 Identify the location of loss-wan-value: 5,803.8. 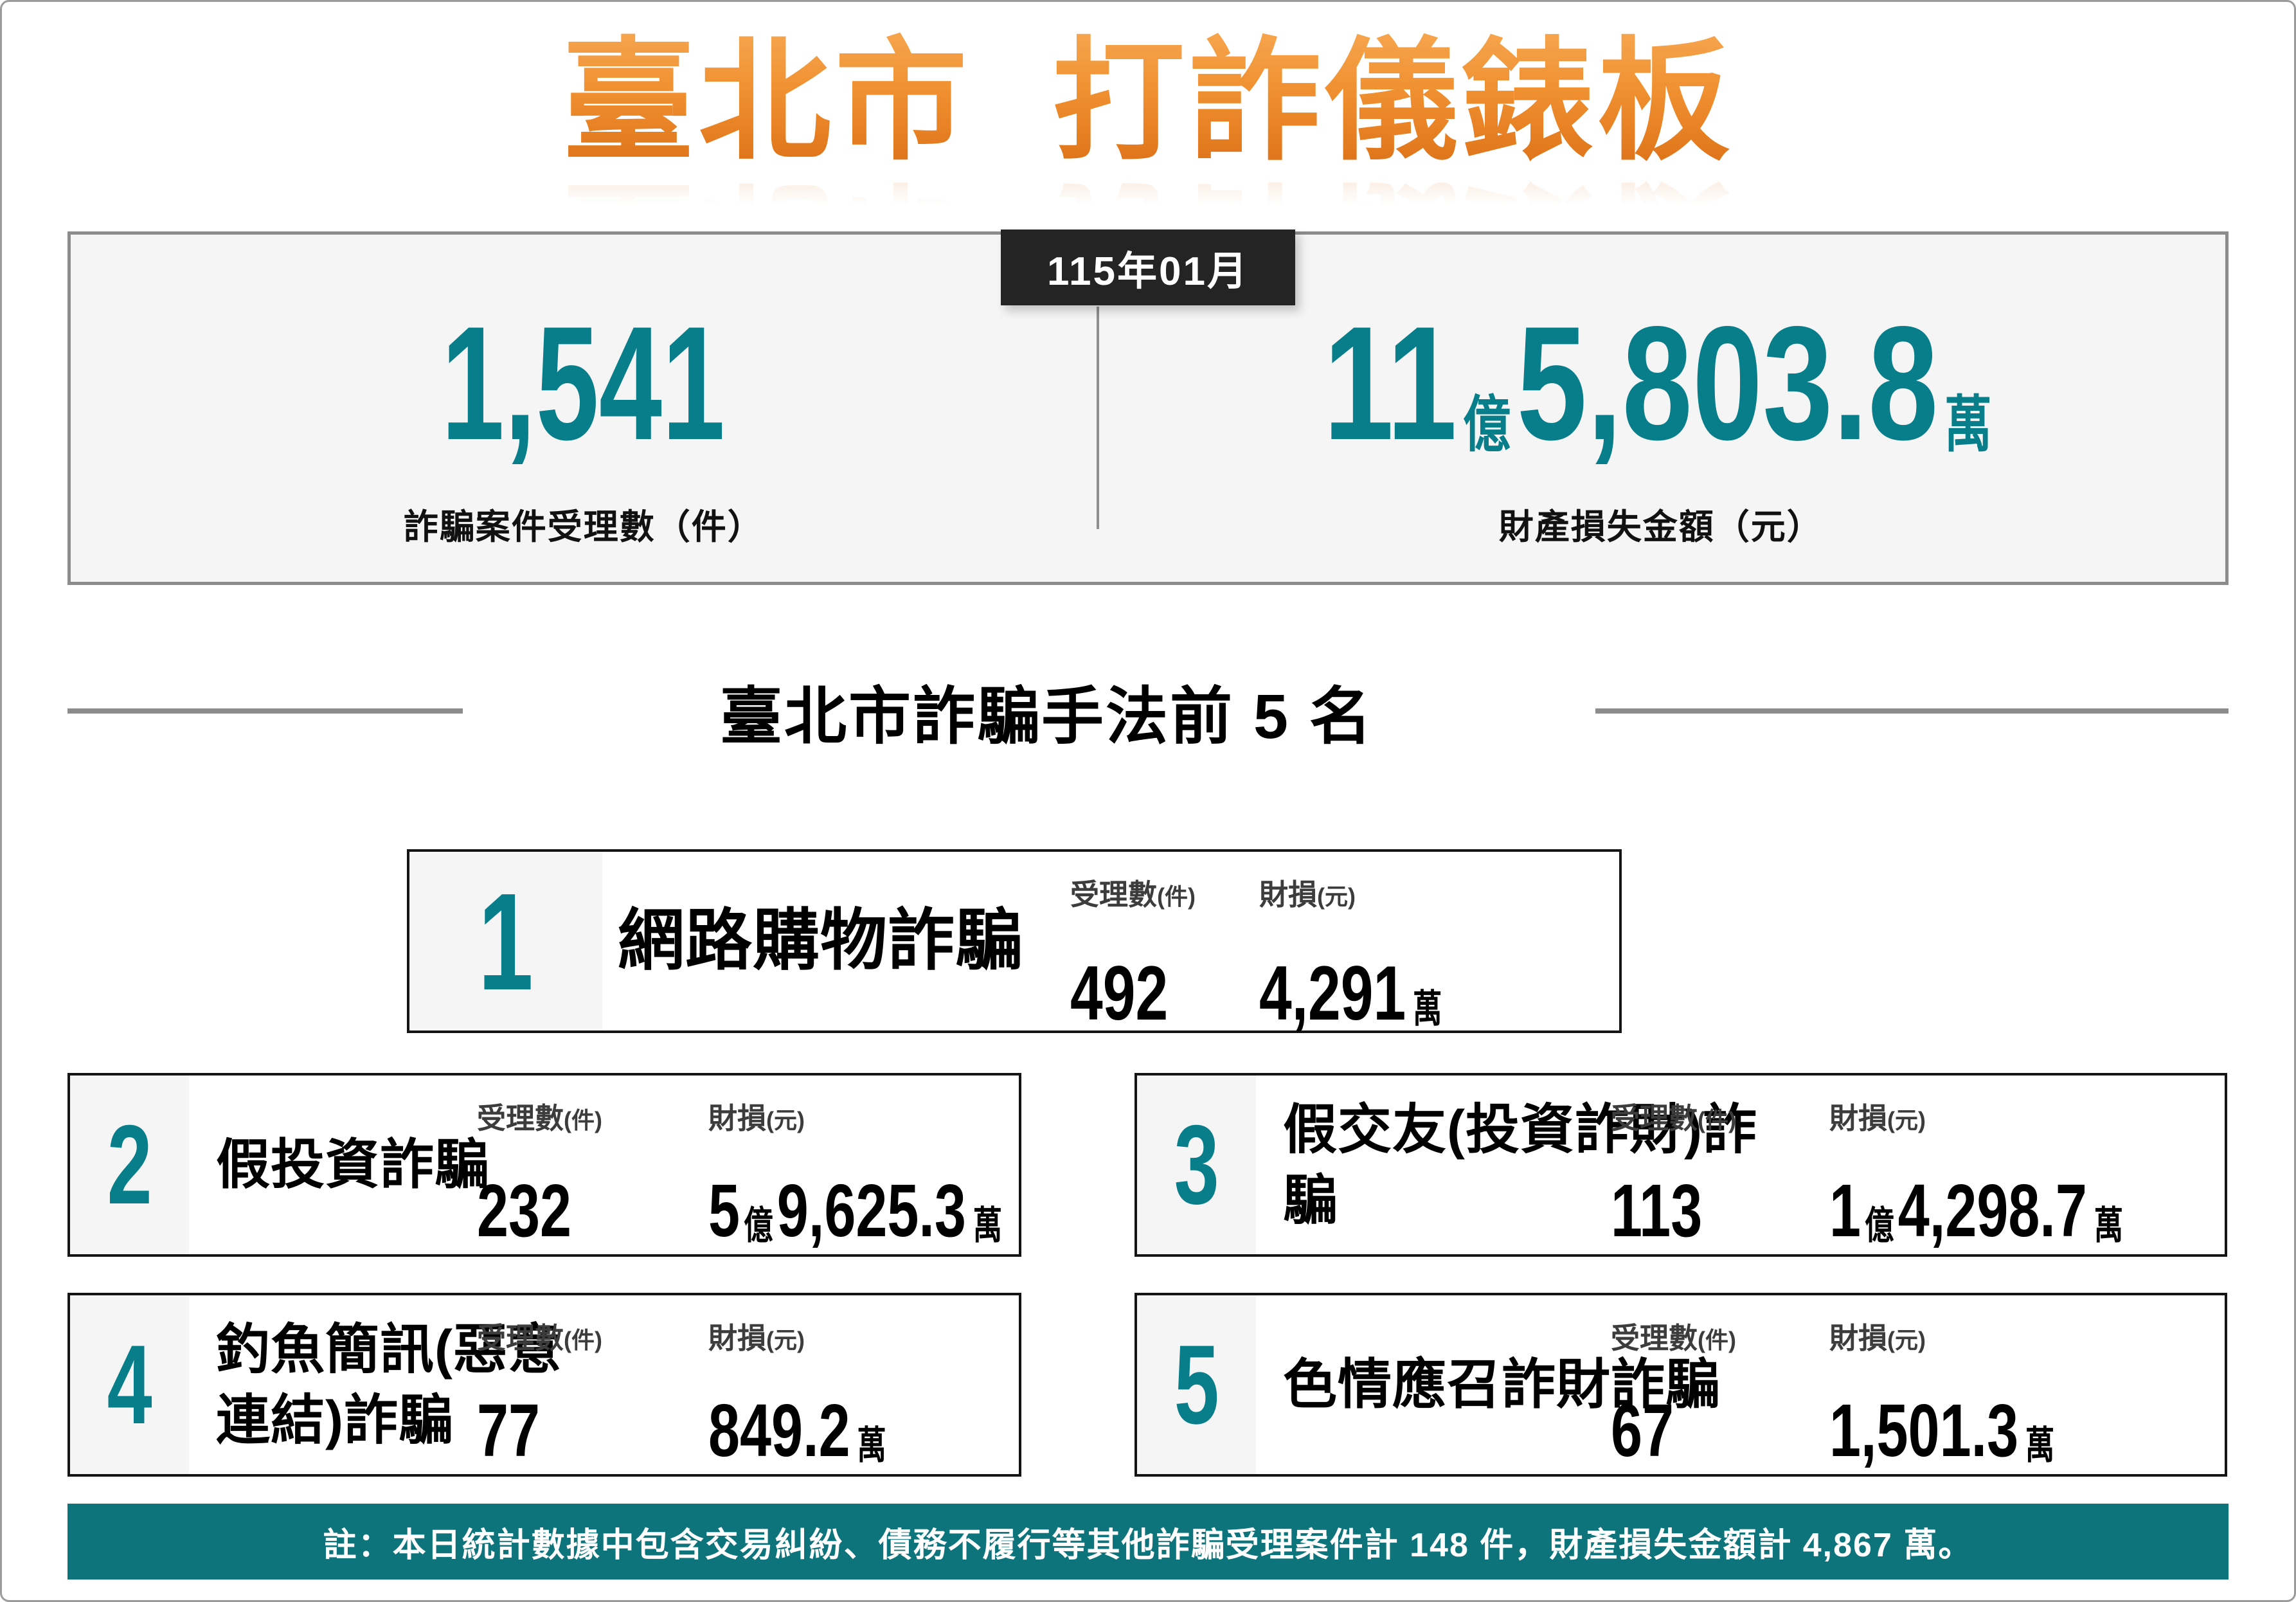
(1727, 383).